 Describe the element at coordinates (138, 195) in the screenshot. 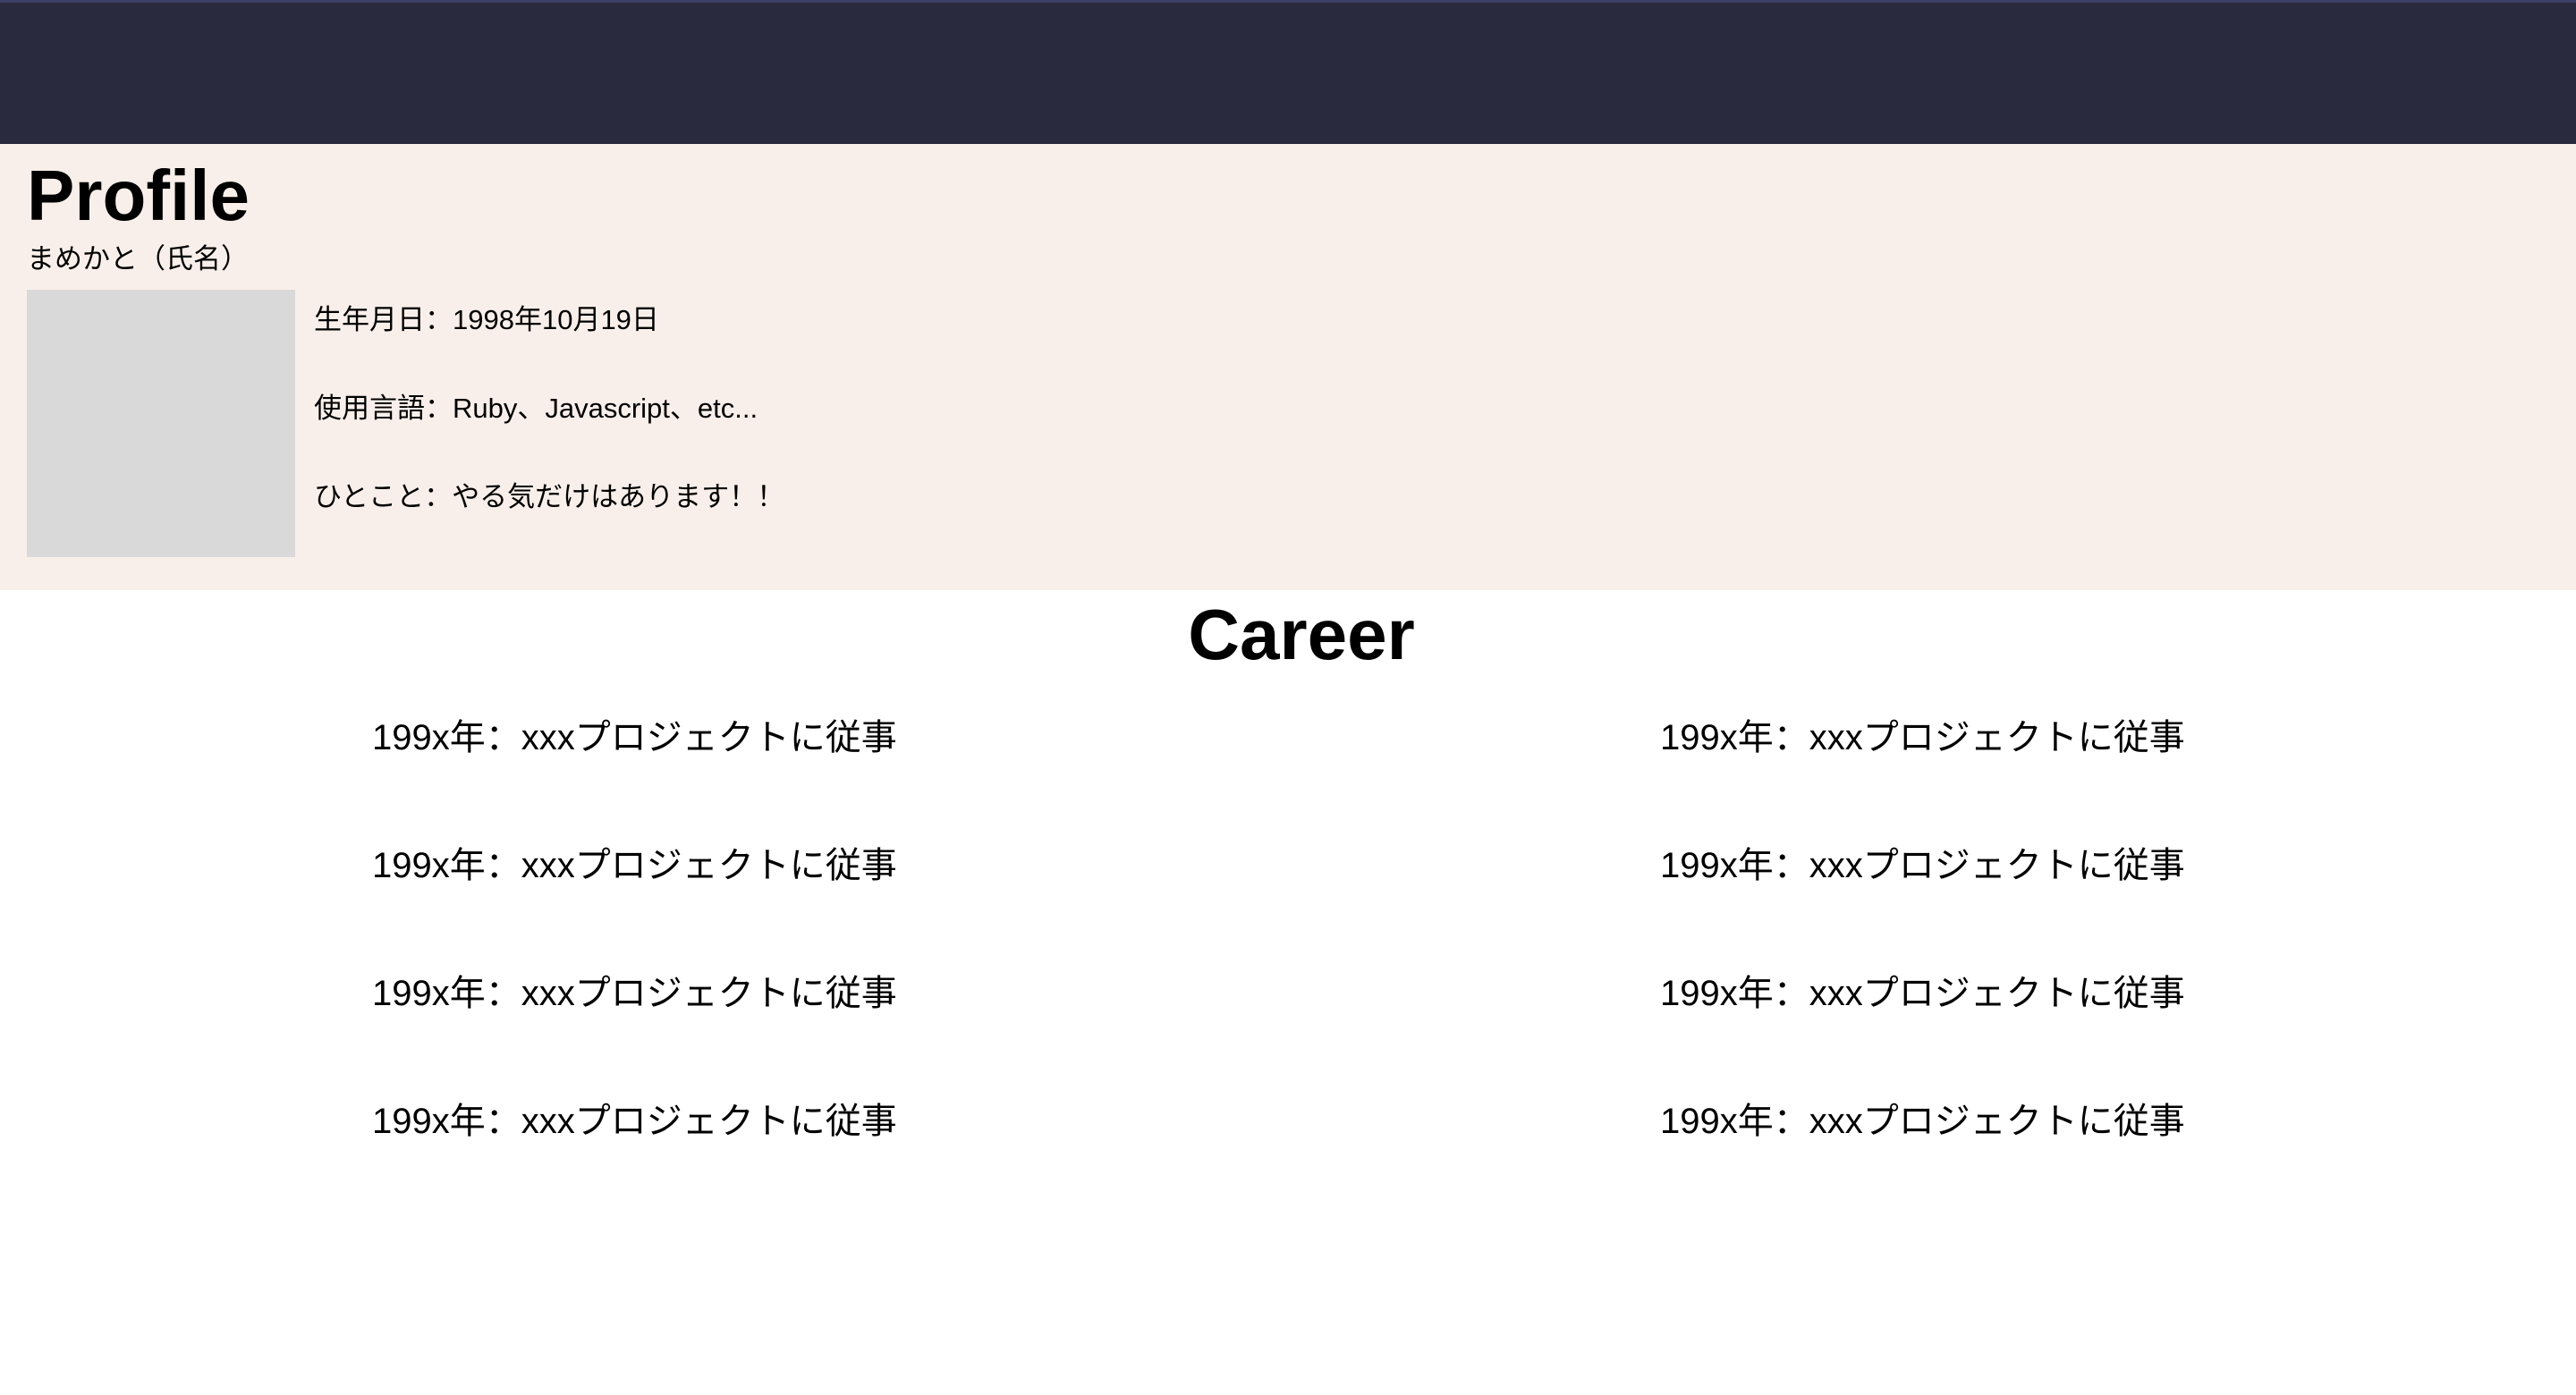

I see `profile-title: Profile` at that location.